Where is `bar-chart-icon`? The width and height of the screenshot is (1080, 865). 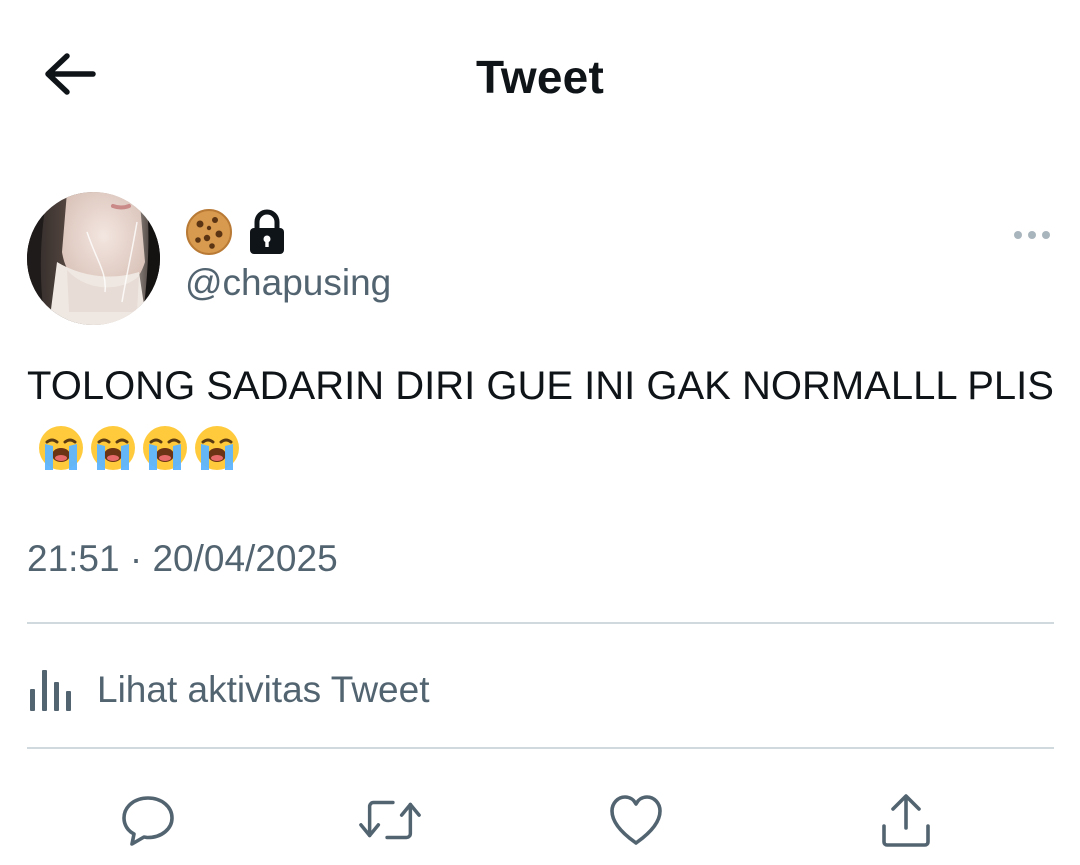
bar-chart-icon is located at coordinates (50, 690).